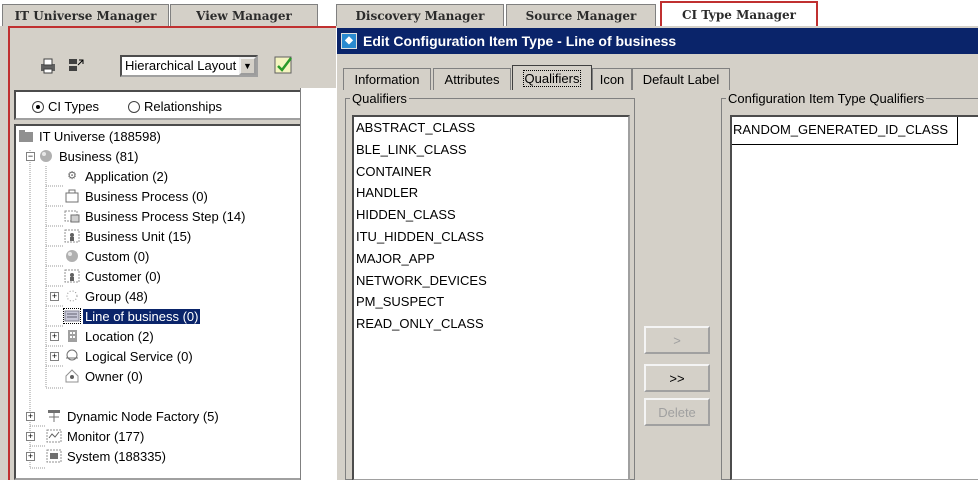  I want to click on tab-ci-type-manager: CI Type Manager, so click(739, 13).